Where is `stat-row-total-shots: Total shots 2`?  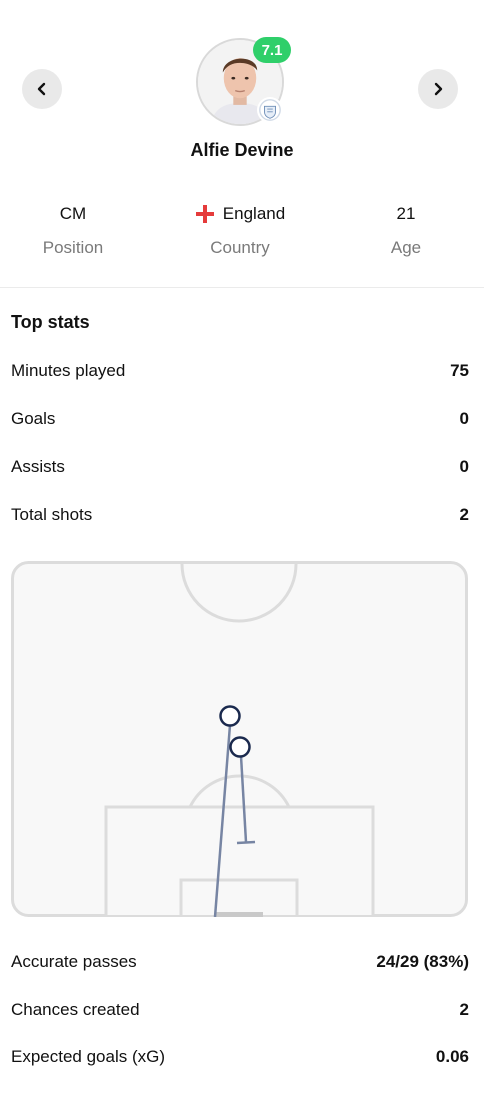 stat-row-total-shots: Total shots 2 is located at coordinates (240, 515).